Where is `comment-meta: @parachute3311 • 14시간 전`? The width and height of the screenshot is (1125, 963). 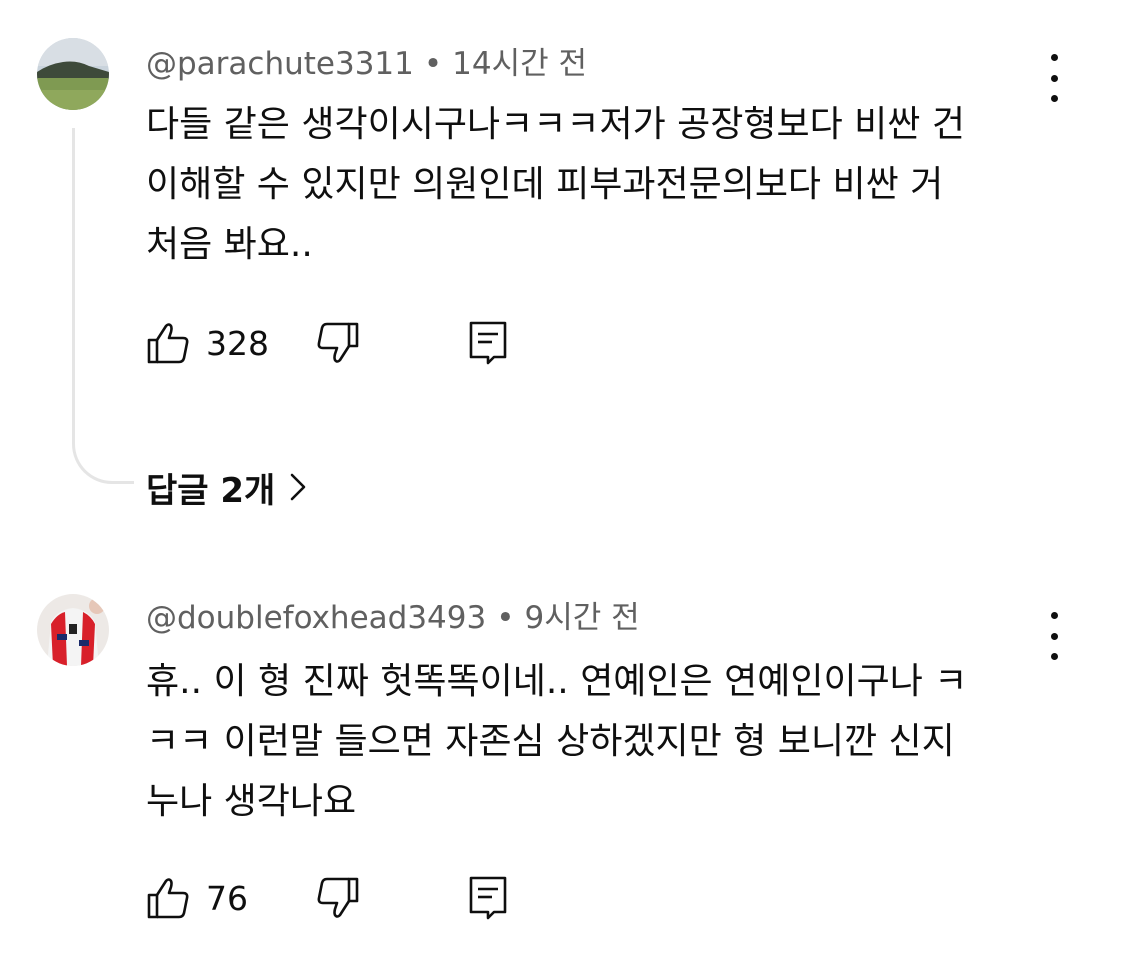 comment-meta: @parachute3311 • 14시간 전 is located at coordinates (366, 64).